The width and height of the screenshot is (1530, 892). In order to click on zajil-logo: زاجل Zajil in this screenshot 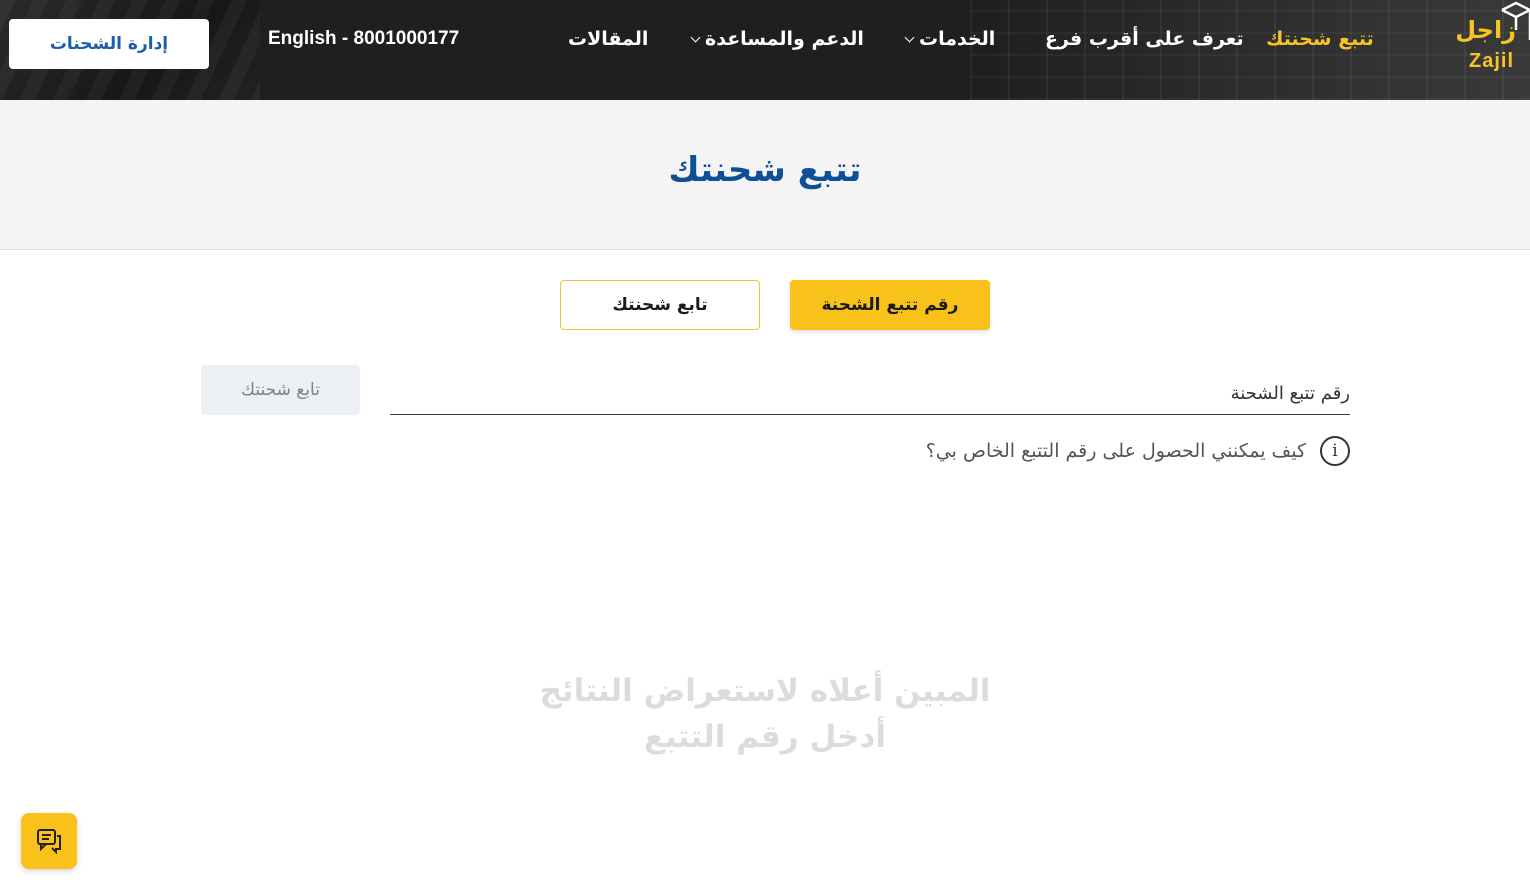, I will do `click(1492, 40)`.